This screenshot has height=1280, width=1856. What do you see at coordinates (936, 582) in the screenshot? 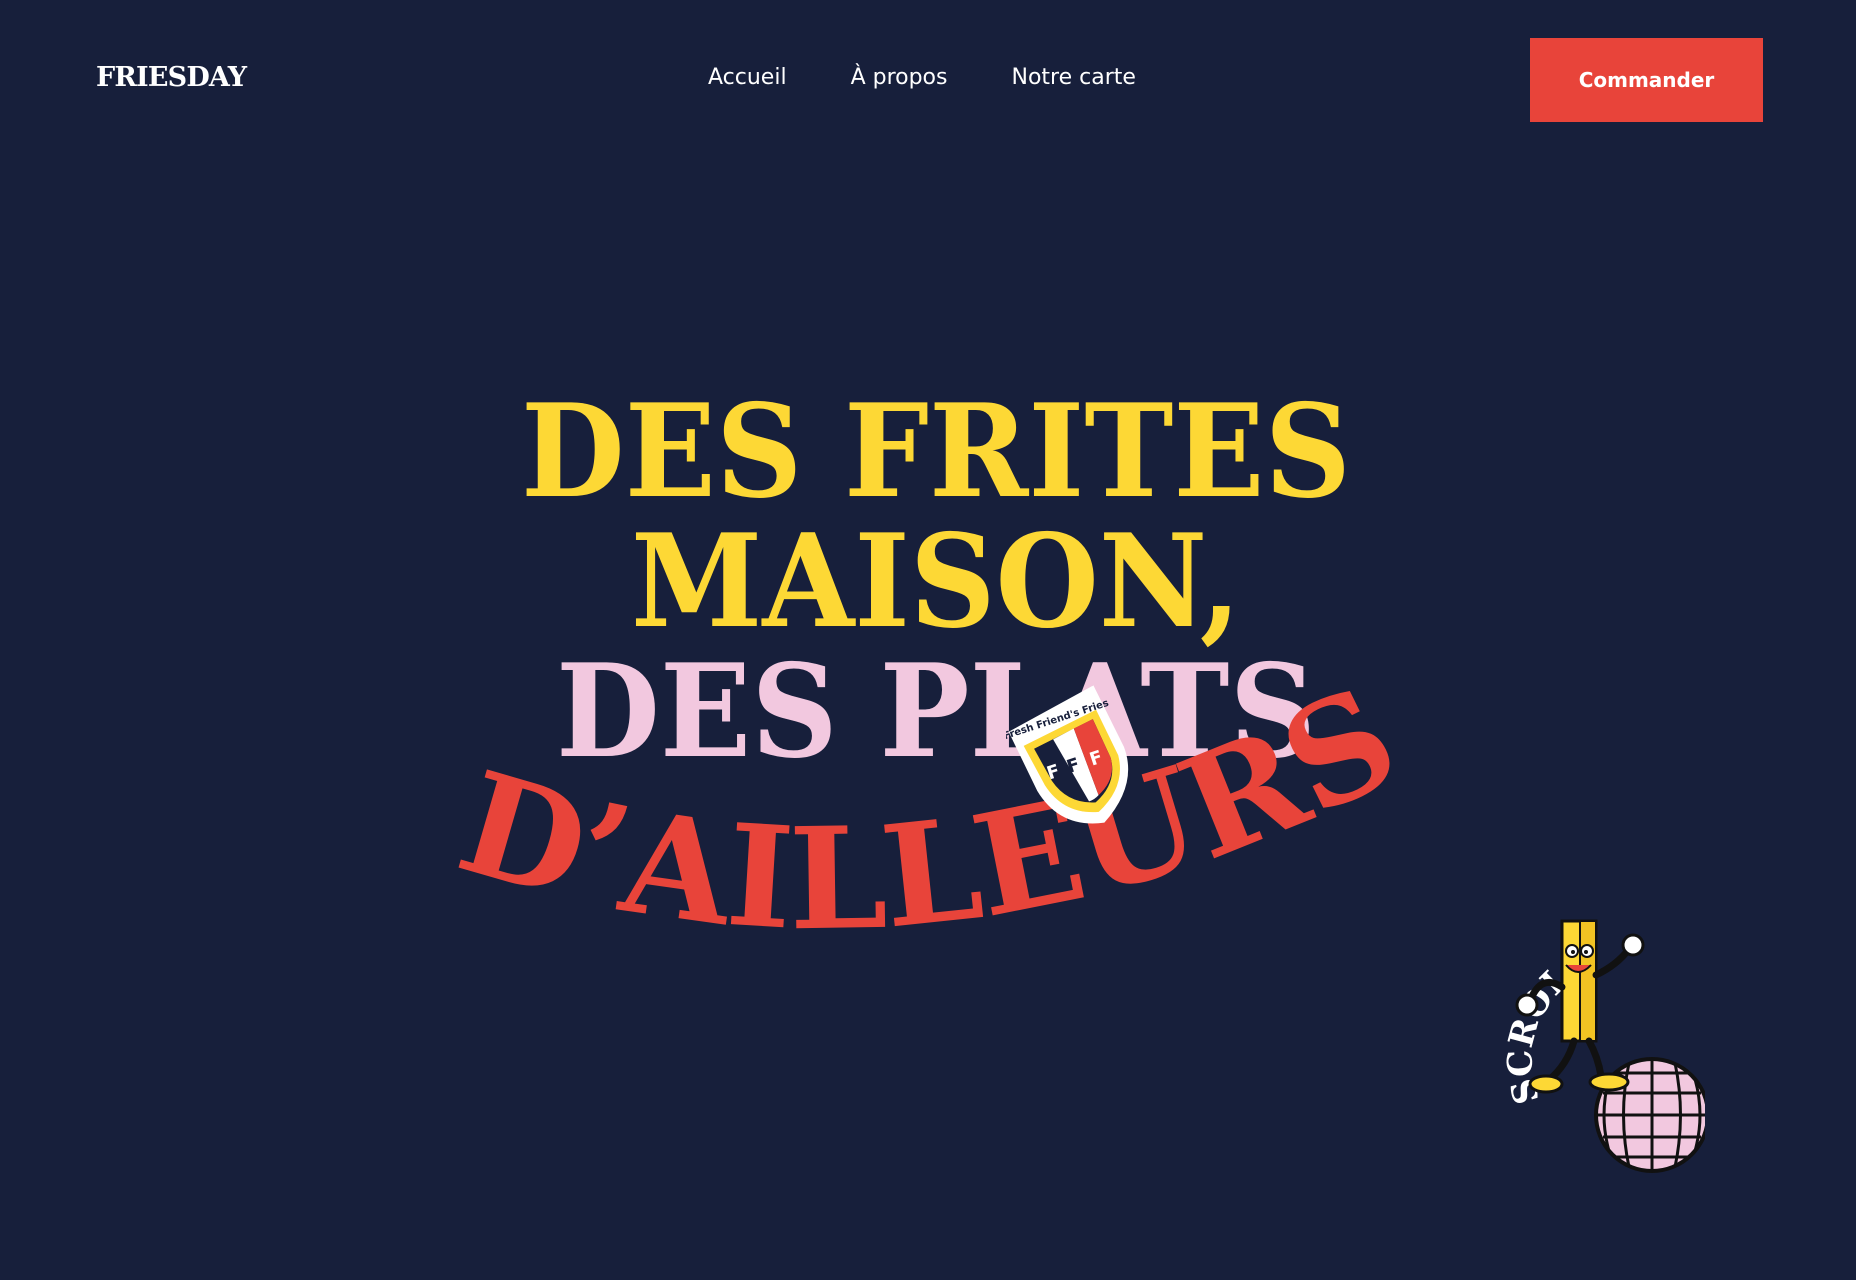
I see `headline-line-2: MAISON,` at bounding box center [936, 582].